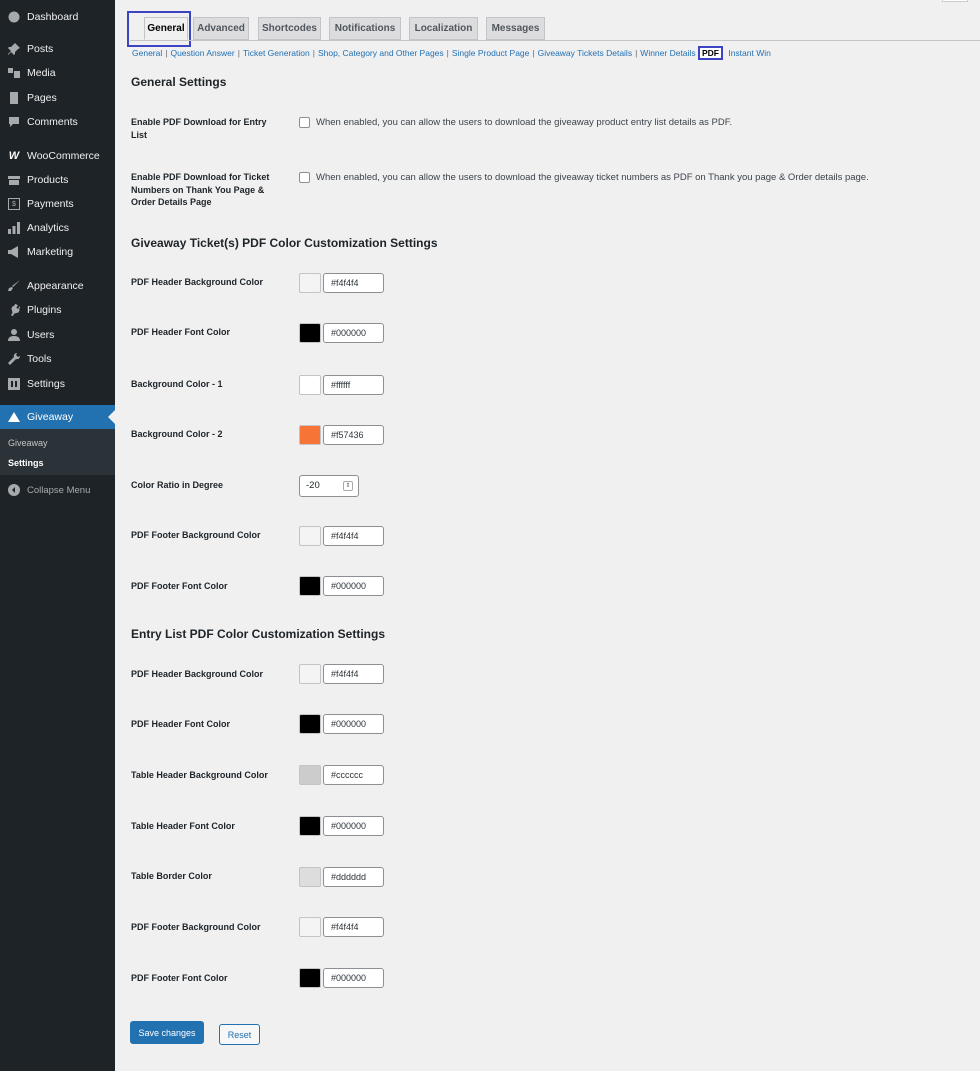  I want to click on menu-label: Posts, so click(40, 49).